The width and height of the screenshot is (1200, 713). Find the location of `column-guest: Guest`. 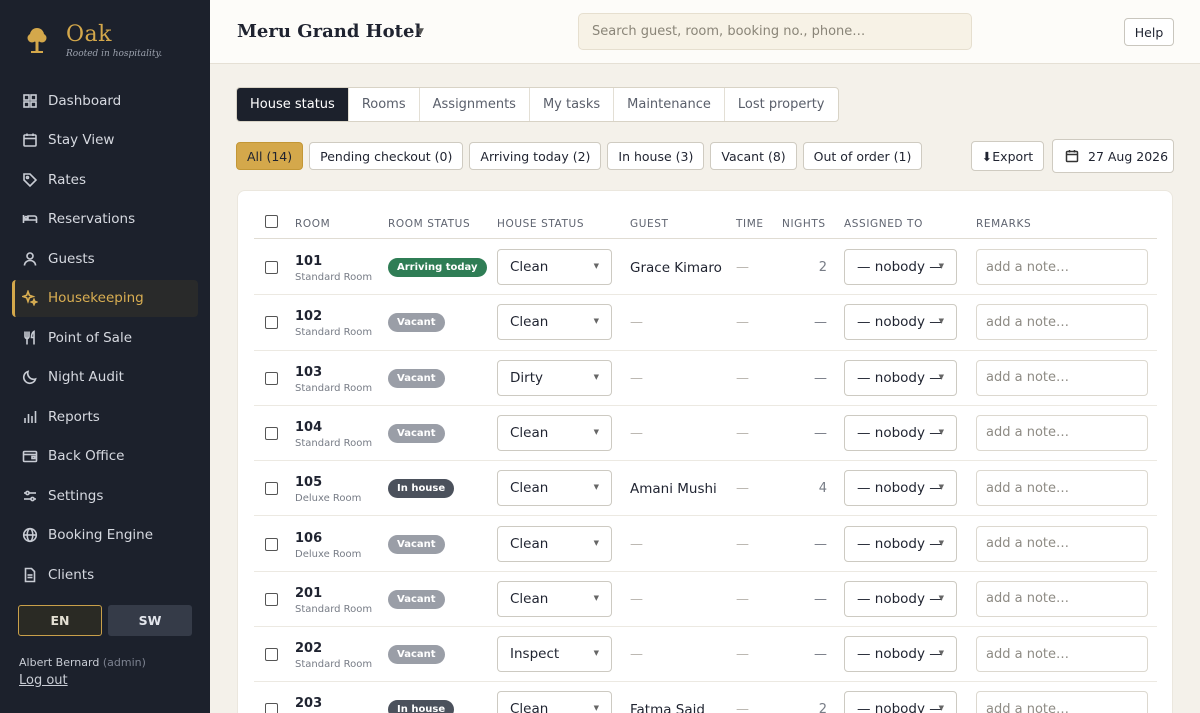

column-guest: Guest is located at coordinates (649, 224).